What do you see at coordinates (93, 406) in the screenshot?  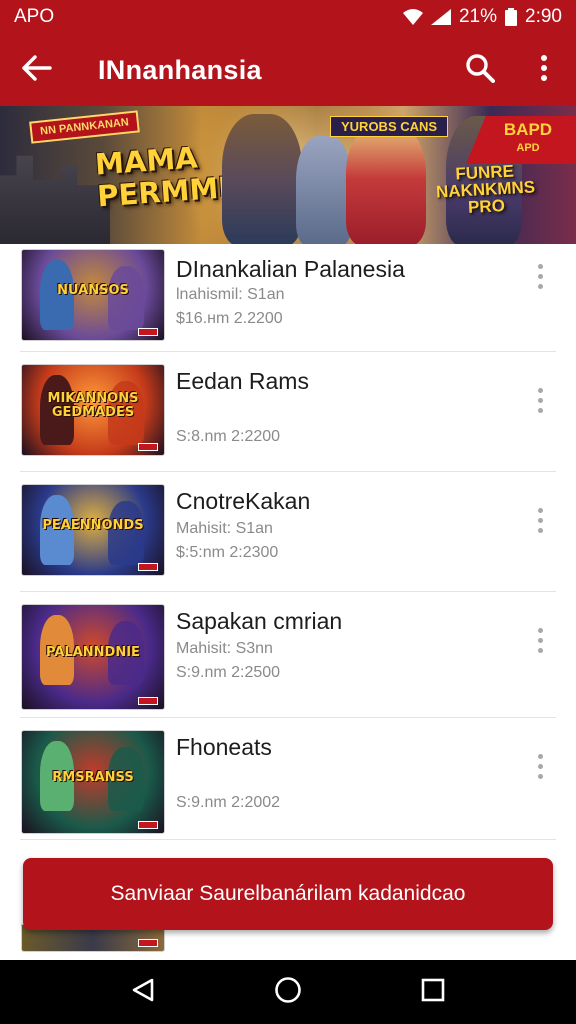 I see `thumbnail-title: MIKANNONS GEDMADES` at bounding box center [93, 406].